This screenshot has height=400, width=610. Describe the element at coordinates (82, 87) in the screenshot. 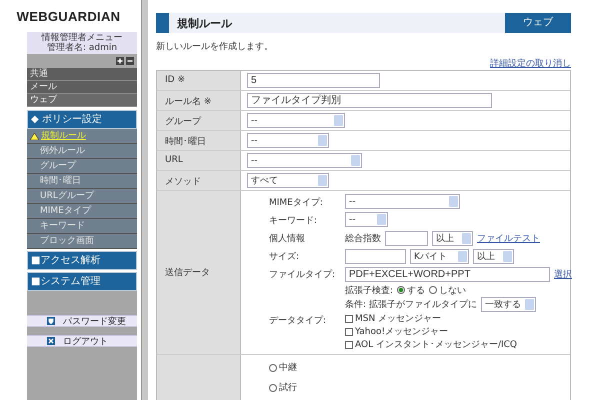

I see `category-item: メール` at that location.